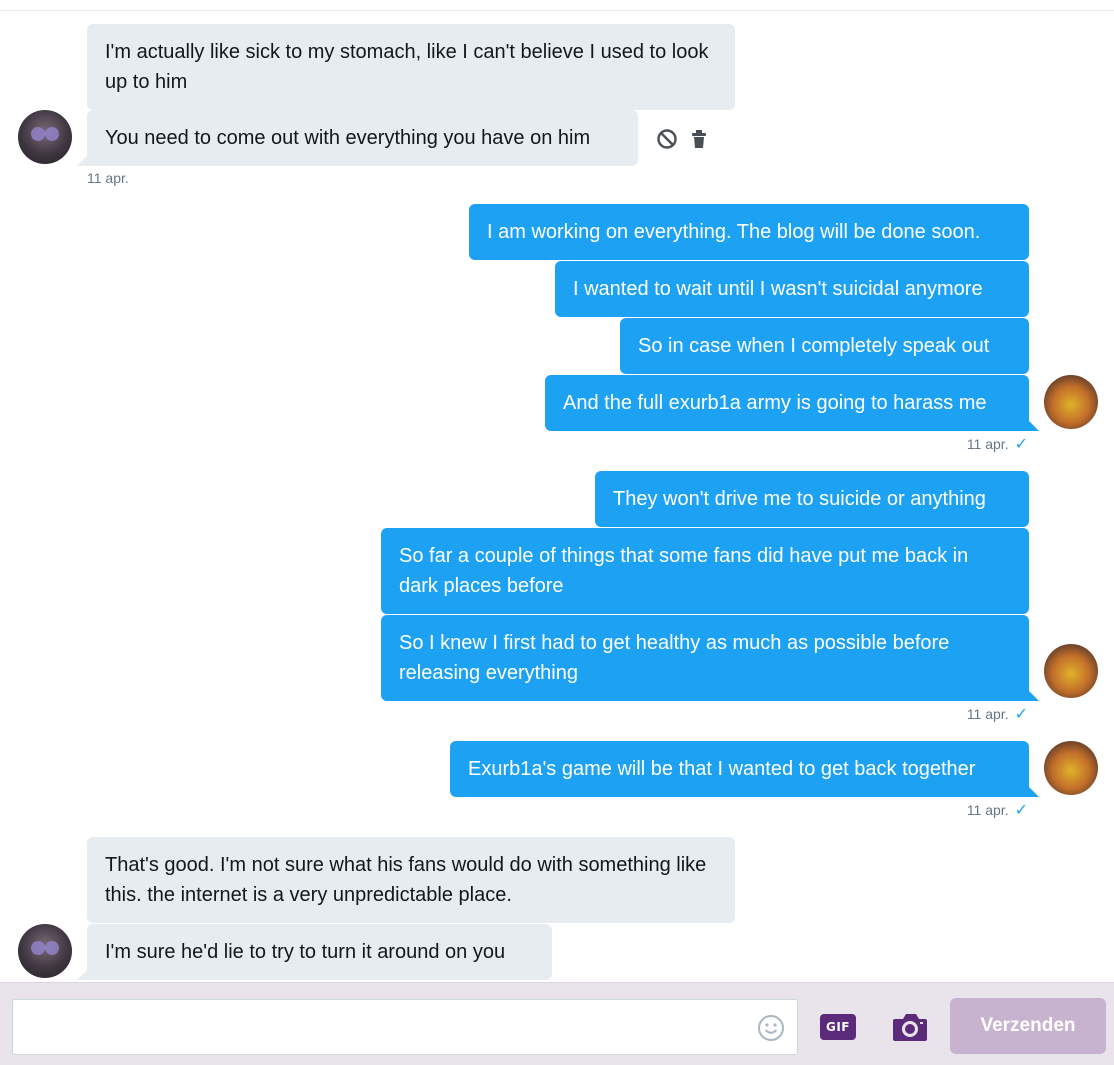  I want to click on gif-icon: GIF, so click(838, 1027).